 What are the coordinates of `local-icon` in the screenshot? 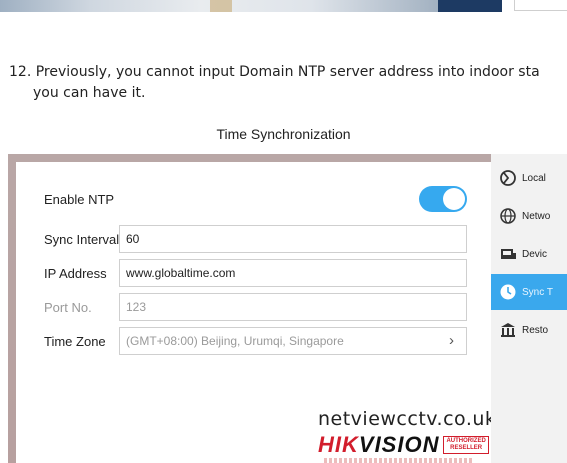 It's located at (508, 178).